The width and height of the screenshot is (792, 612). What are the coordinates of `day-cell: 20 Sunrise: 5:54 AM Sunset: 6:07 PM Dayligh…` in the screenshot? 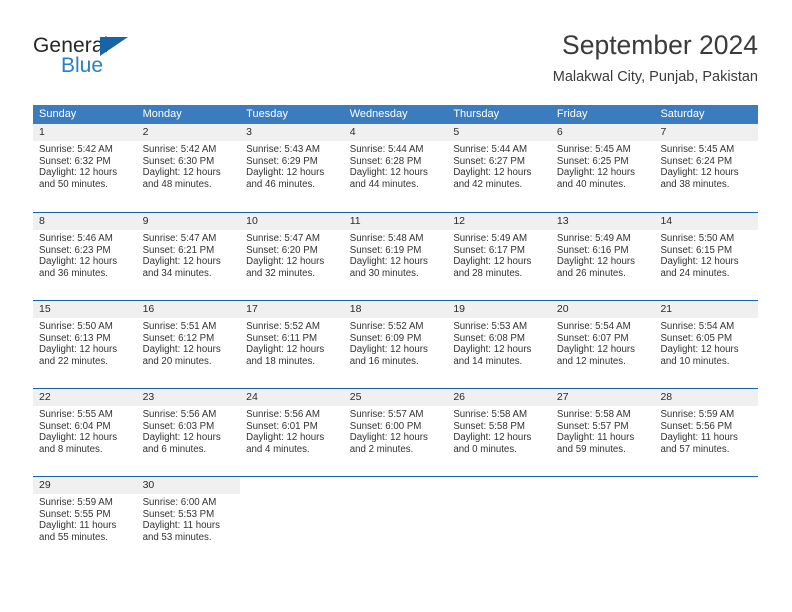 It's located at (602, 344).